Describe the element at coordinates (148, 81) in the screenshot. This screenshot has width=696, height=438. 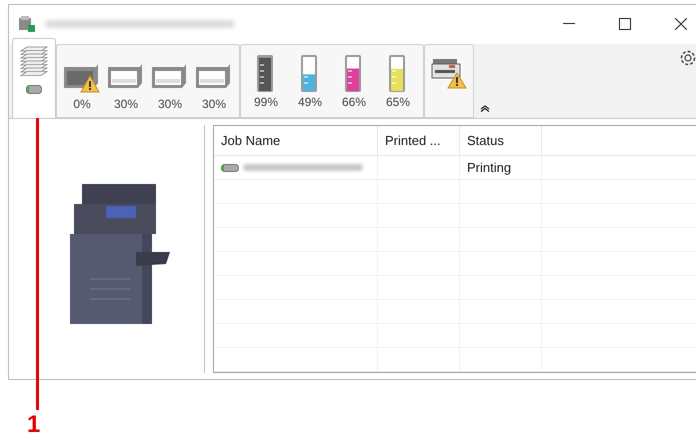
I see `status-tab: 0% 30% 30% 30%` at that location.